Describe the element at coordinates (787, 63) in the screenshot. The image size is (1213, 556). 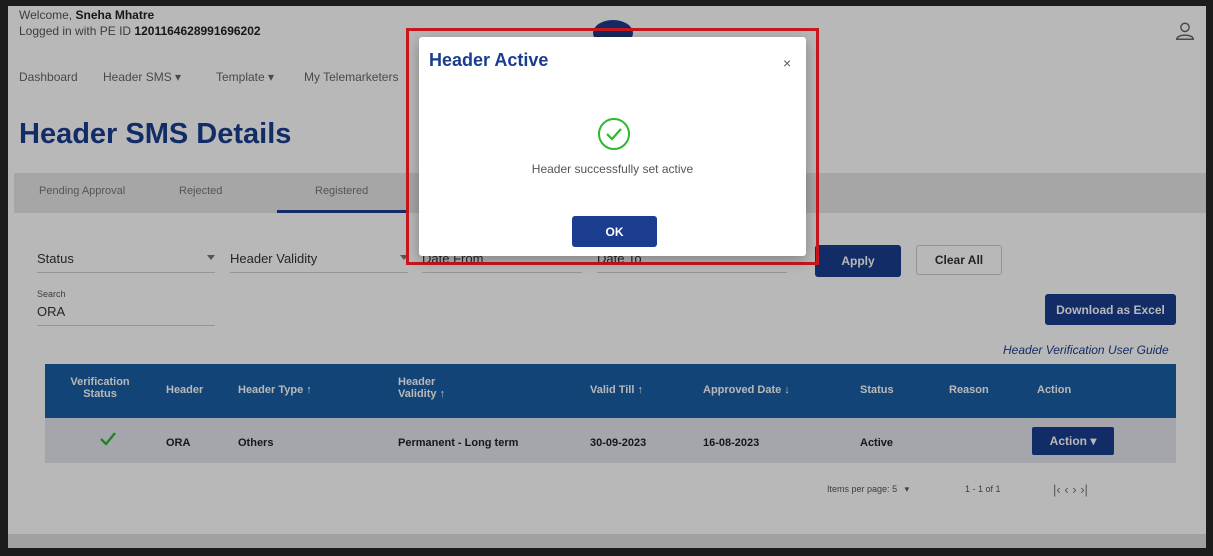
I see `close-icon: ×` at that location.